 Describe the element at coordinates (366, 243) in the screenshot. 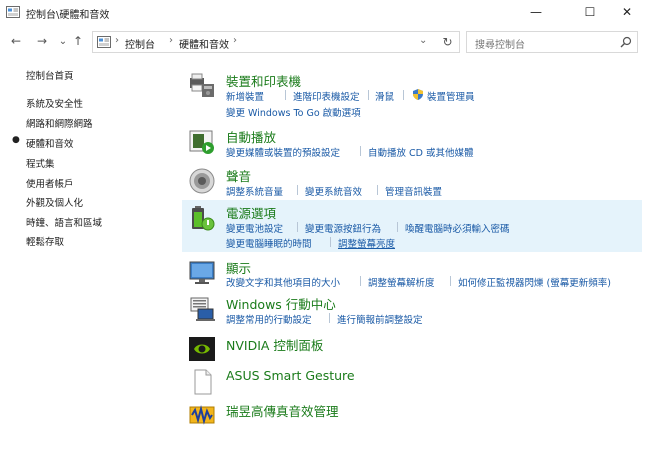

I see `link-adjust-screen-brightness: 調整螢幕亮度` at that location.